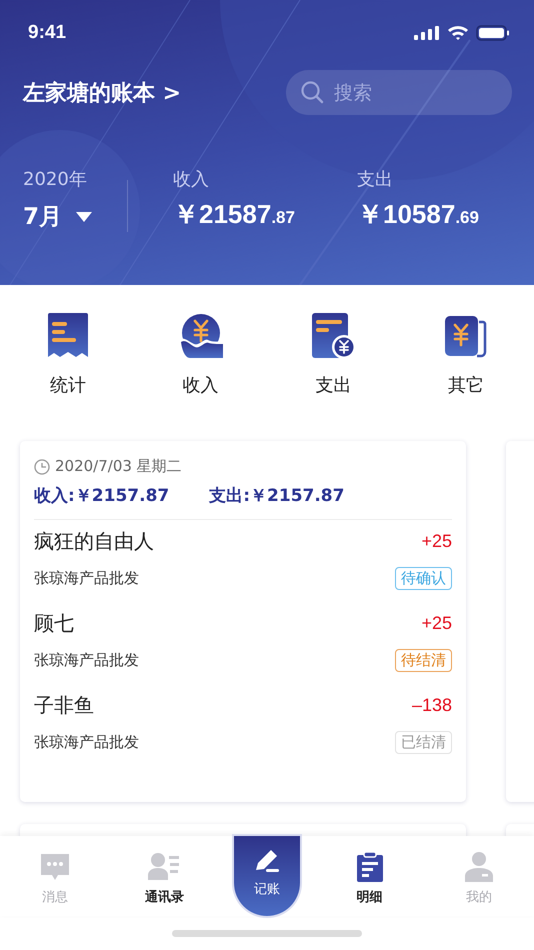 This screenshot has width=534, height=950. What do you see at coordinates (191, 179) in the screenshot?
I see `income-label: 收入` at bounding box center [191, 179].